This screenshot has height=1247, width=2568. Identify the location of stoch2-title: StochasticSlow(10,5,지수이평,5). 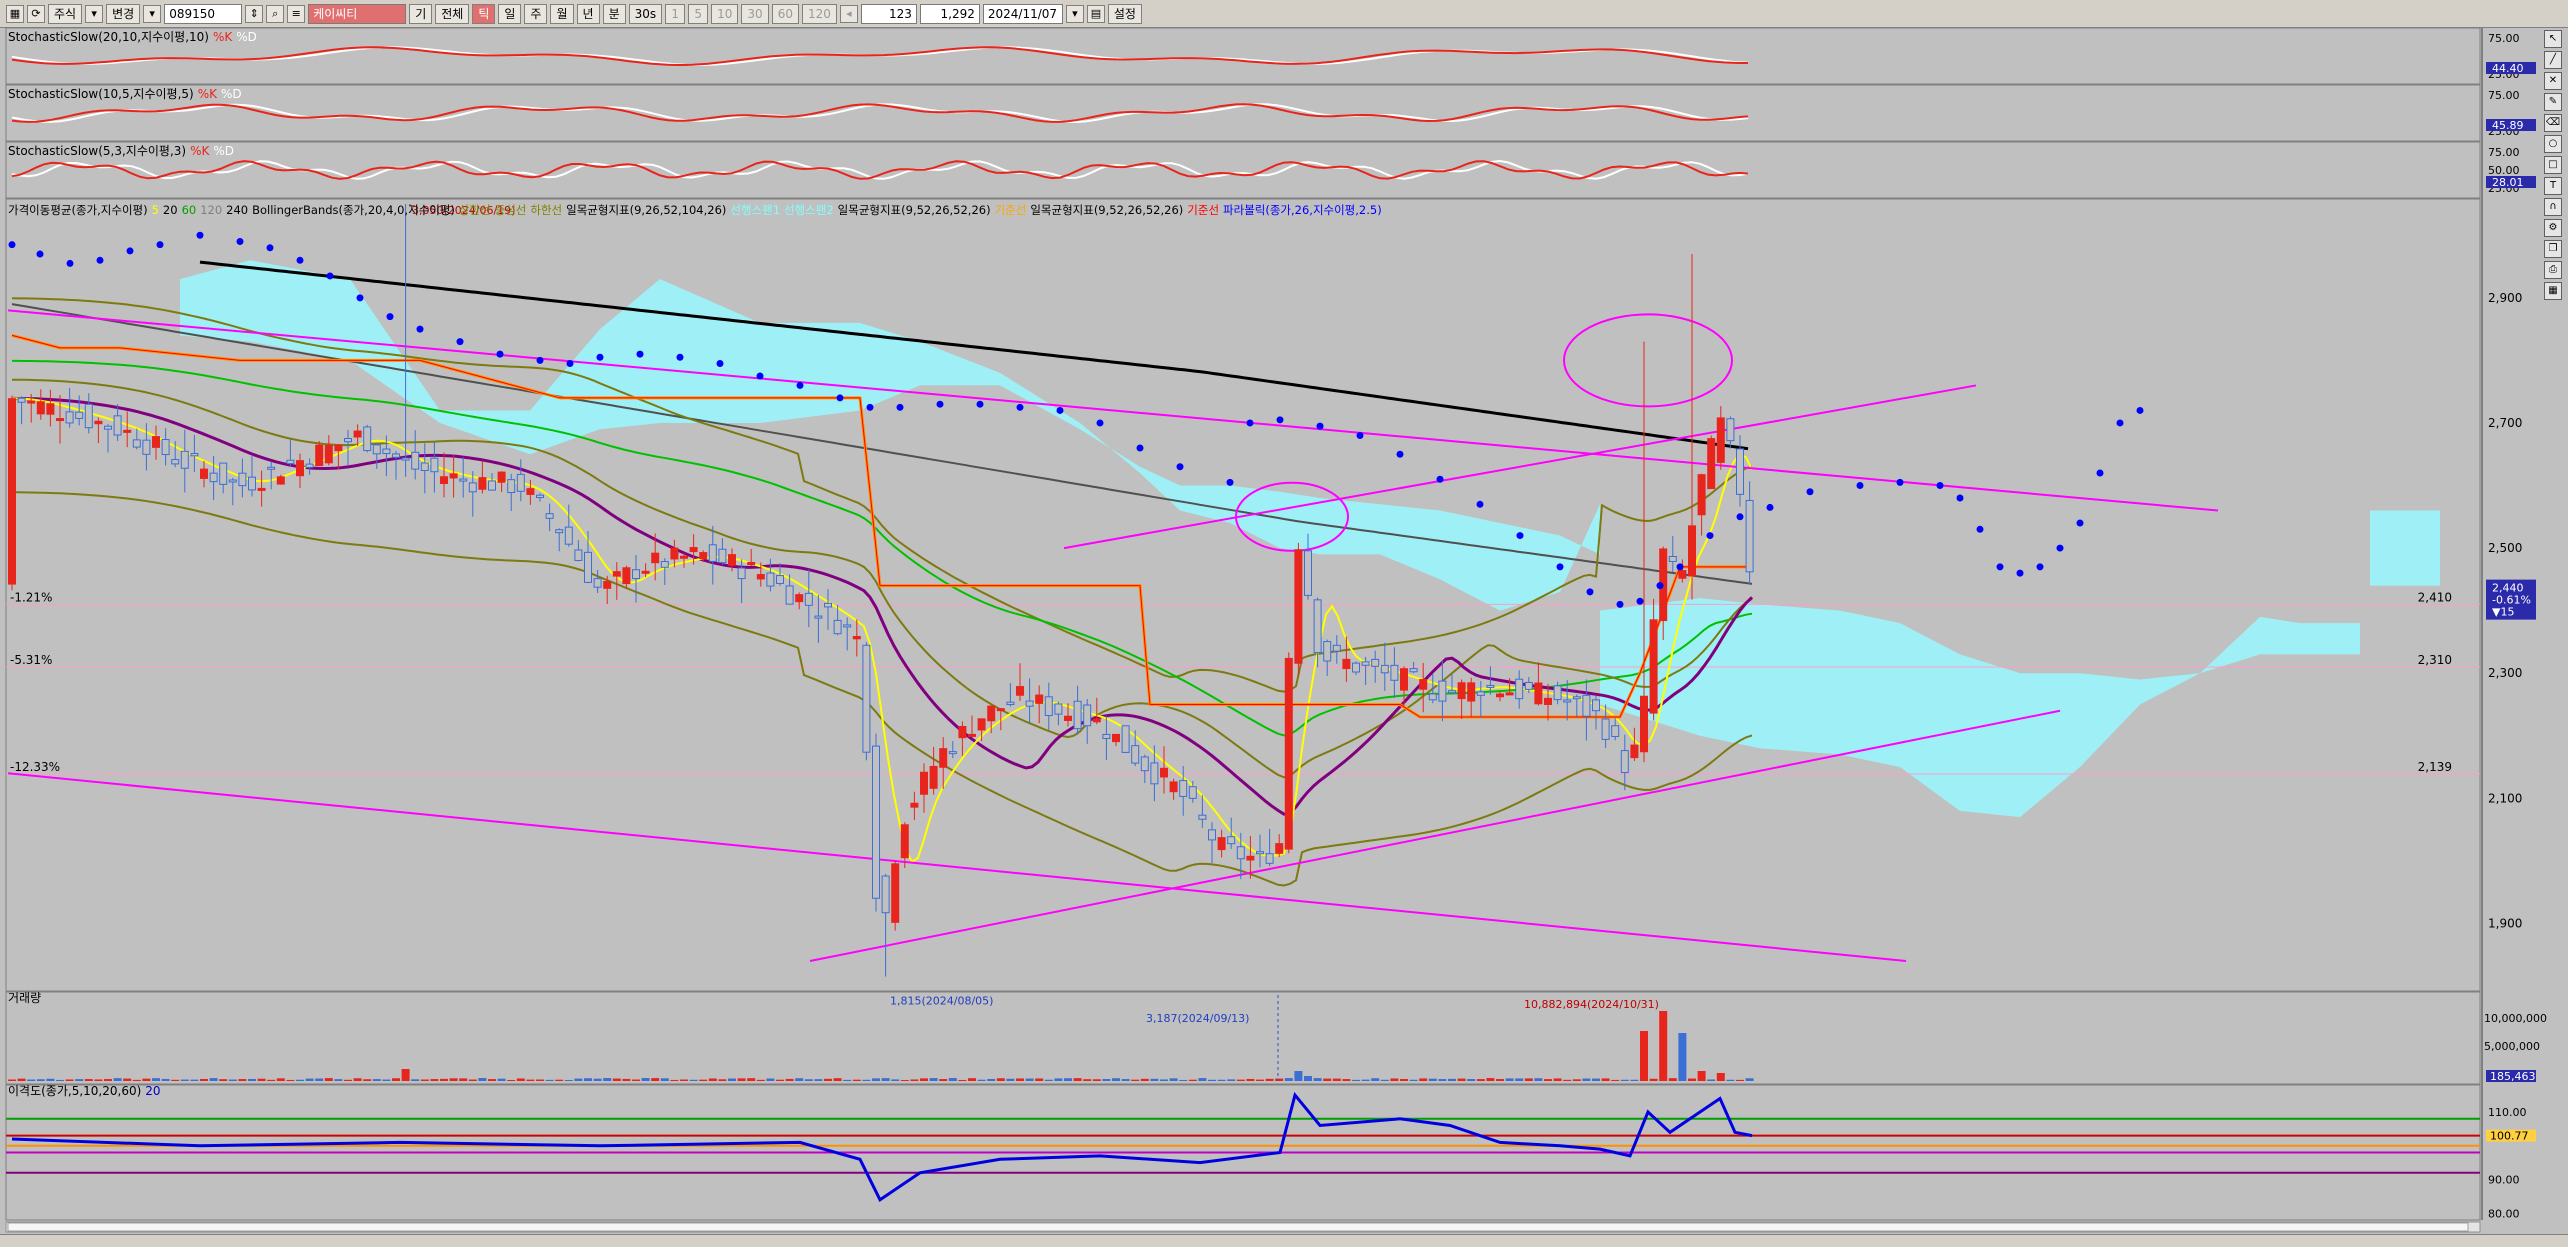
(101, 94).